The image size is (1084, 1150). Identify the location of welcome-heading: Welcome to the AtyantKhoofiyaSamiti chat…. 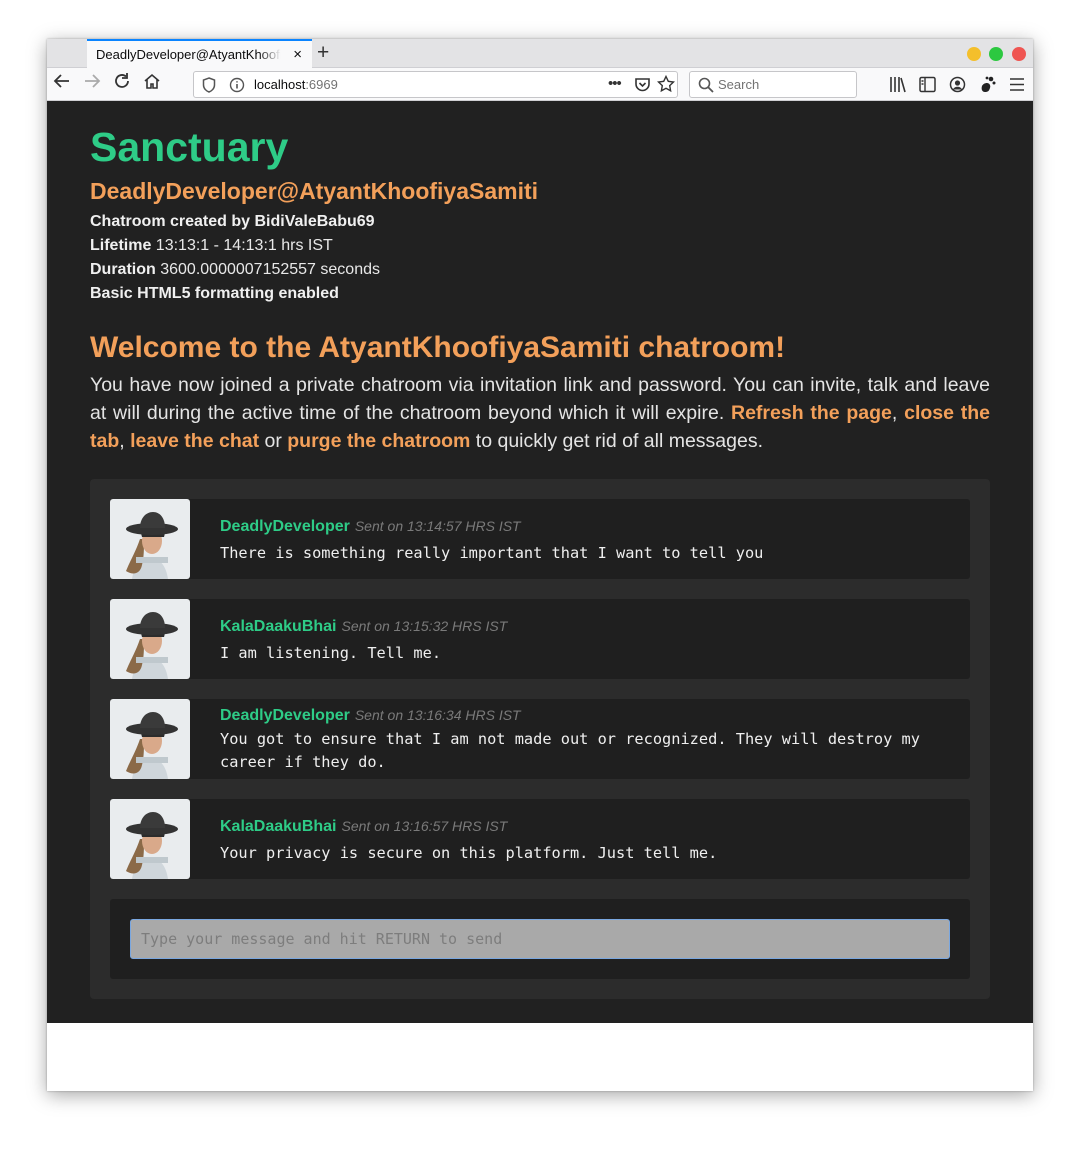
(438, 347).